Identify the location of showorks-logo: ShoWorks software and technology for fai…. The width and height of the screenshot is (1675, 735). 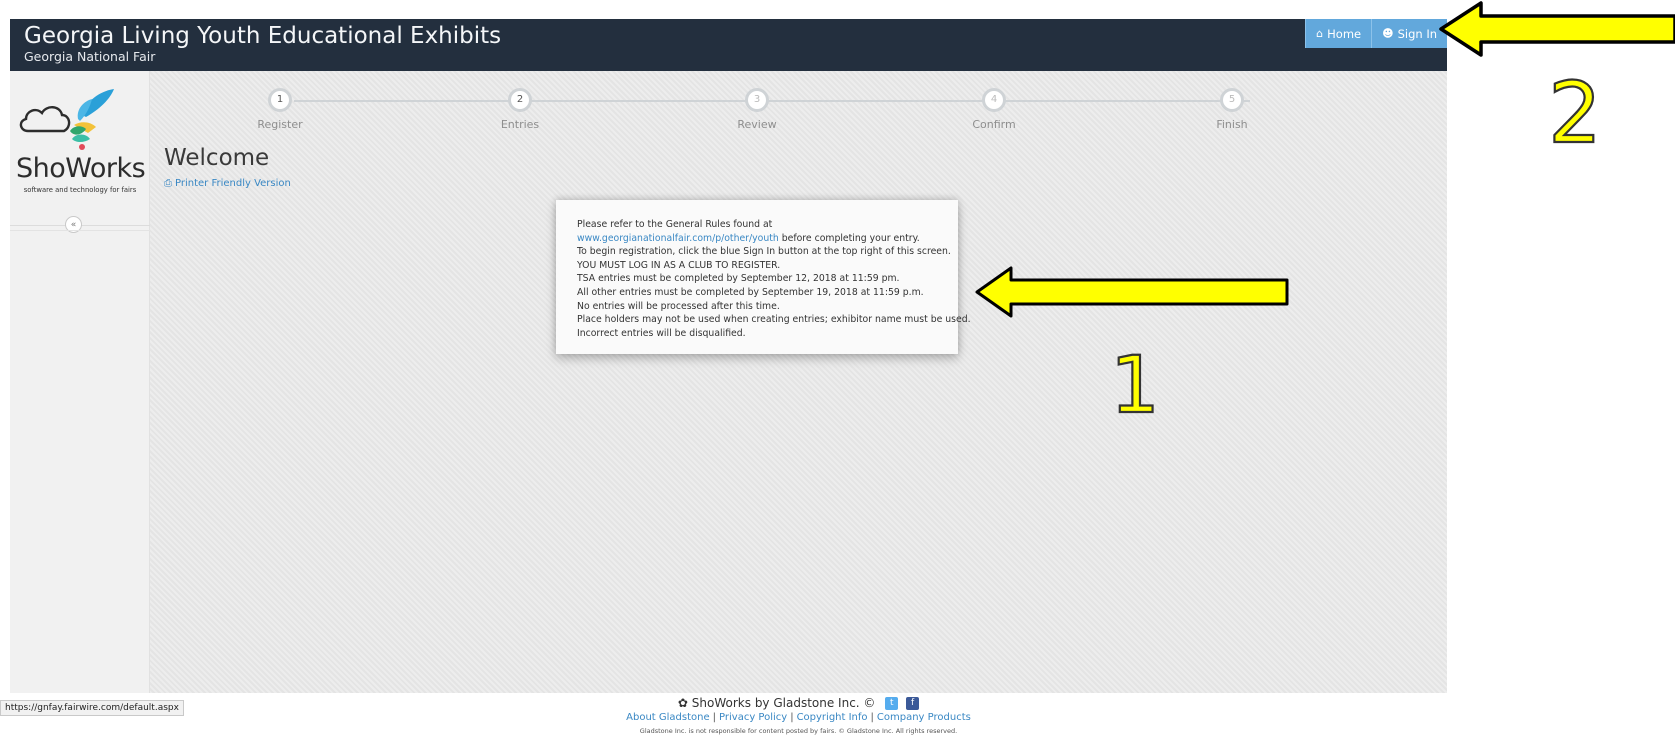
(81, 140).